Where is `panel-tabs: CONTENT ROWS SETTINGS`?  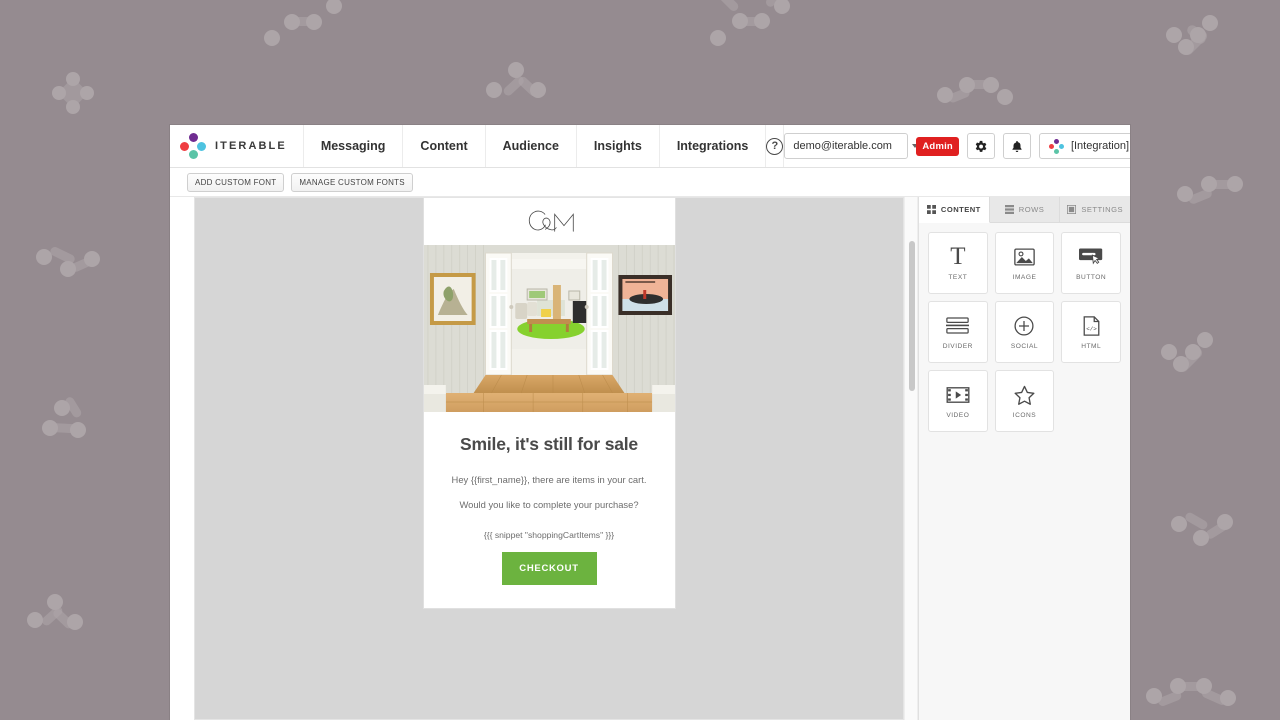 panel-tabs: CONTENT ROWS SETTINGS is located at coordinates (1024, 210).